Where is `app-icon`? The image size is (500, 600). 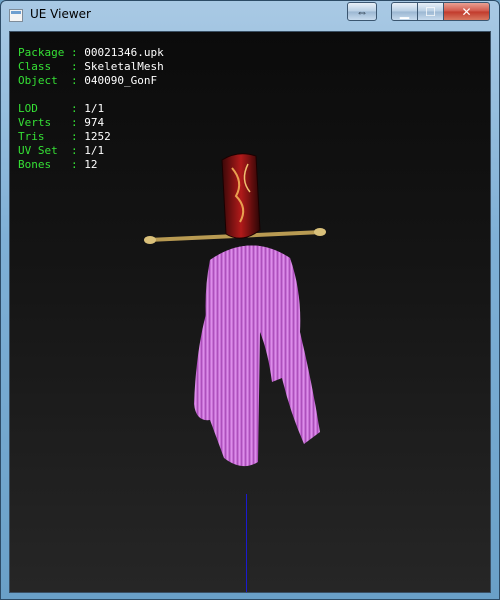 app-icon is located at coordinates (16, 15).